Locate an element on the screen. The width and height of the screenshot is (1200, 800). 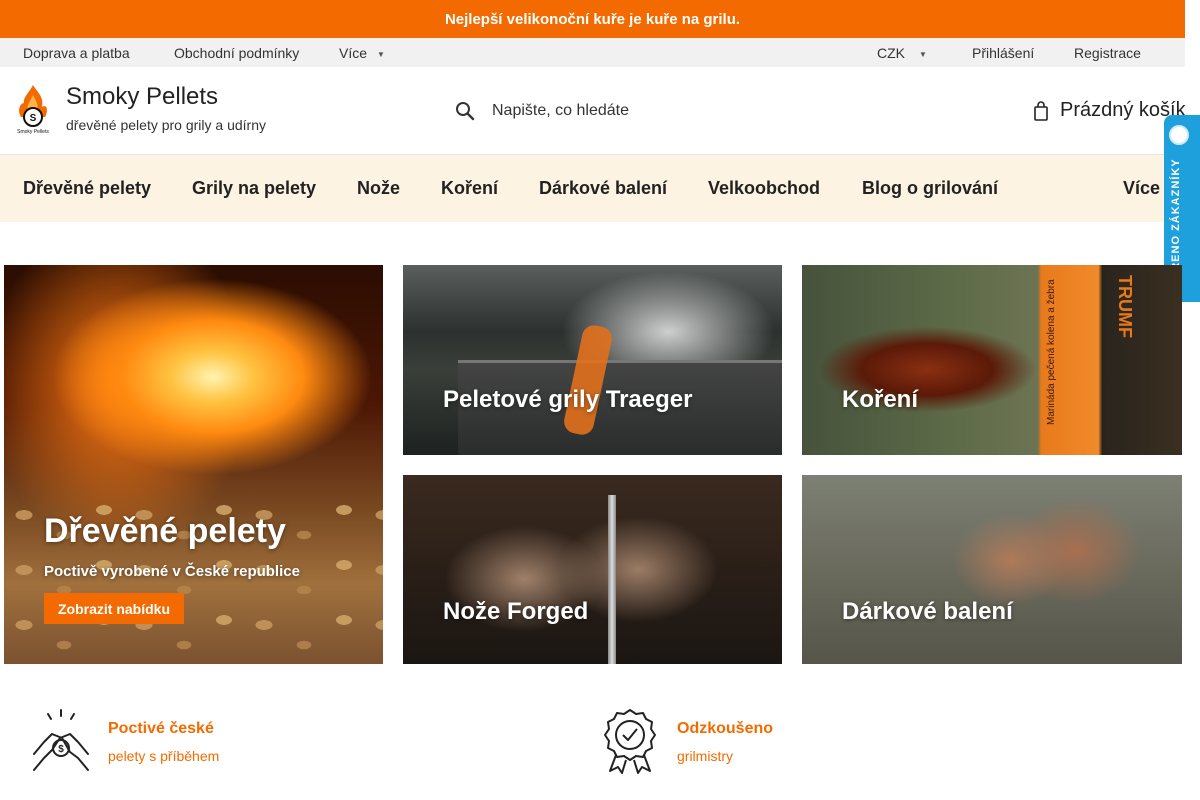
nav-item-blog: Blog o grilování is located at coordinates (930, 188).